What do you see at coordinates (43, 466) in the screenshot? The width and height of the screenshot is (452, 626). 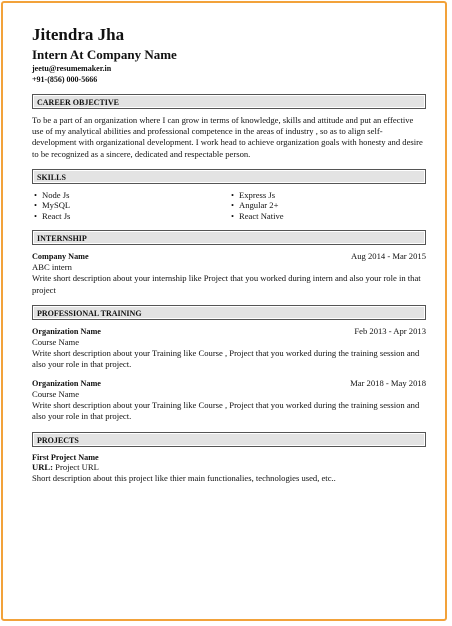 I see `project-url-label: URL:` at bounding box center [43, 466].